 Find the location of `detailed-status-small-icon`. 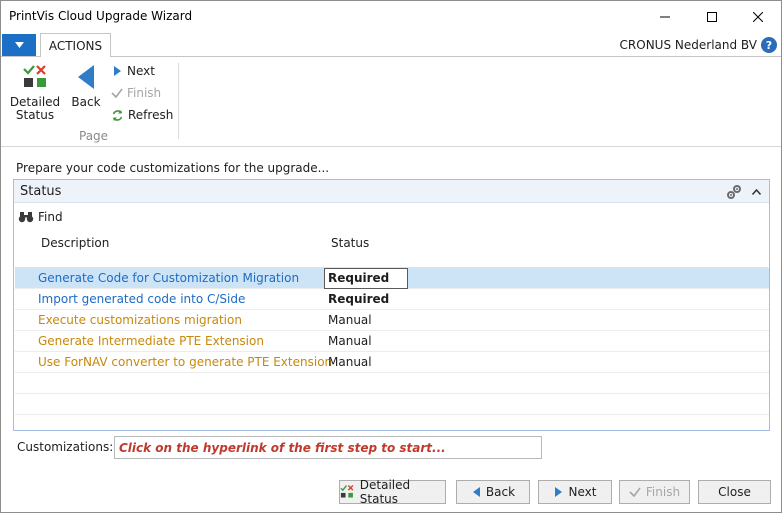

detailed-status-small-icon is located at coordinates (347, 491).